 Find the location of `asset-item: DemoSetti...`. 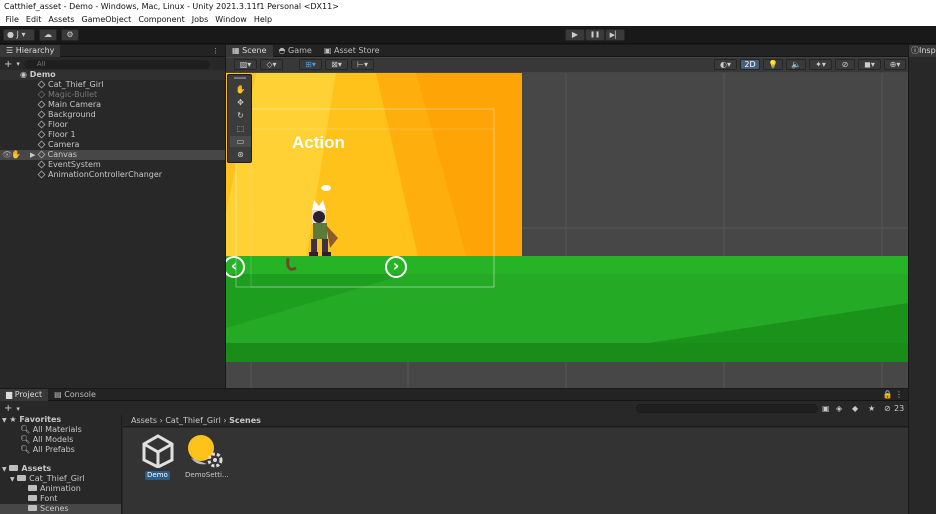

asset-item: DemoSetti... is located at coordinates (207, 460).